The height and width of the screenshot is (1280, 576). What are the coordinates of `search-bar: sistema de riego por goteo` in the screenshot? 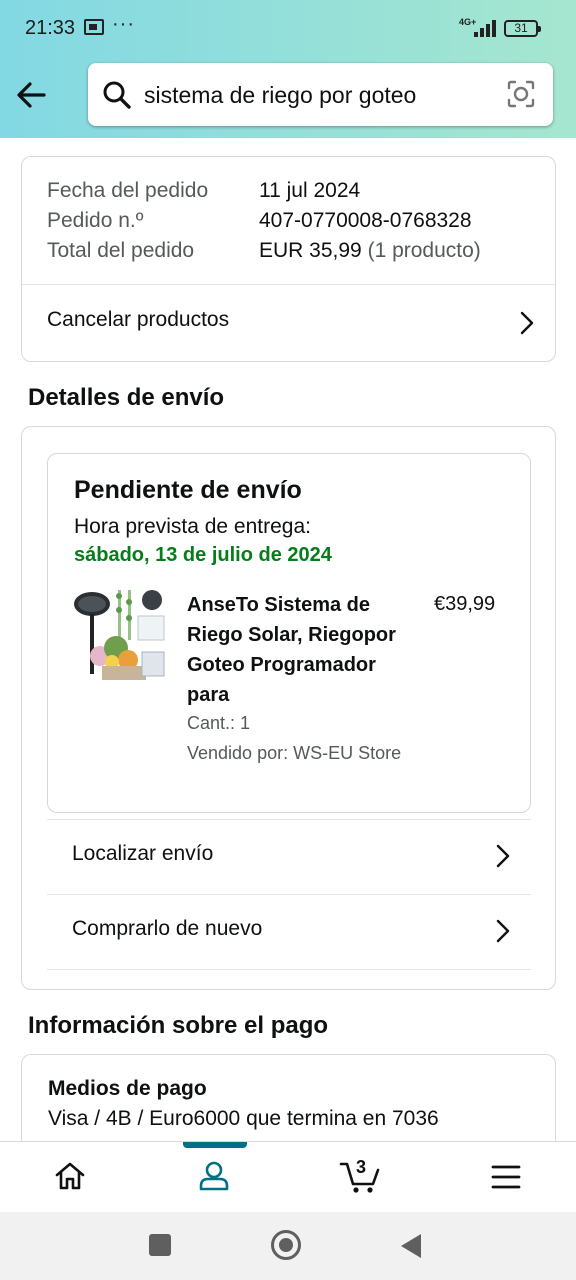 It's located at (320, 94).